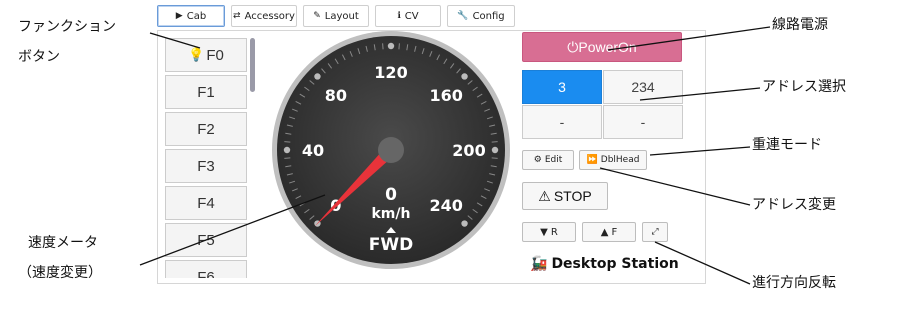 This screenshot has height=311, width=900. Describe the element at coordinates (60, 273) in the screenshot. I see `annotation-speed-meter-2: （速度変更）` at that location.